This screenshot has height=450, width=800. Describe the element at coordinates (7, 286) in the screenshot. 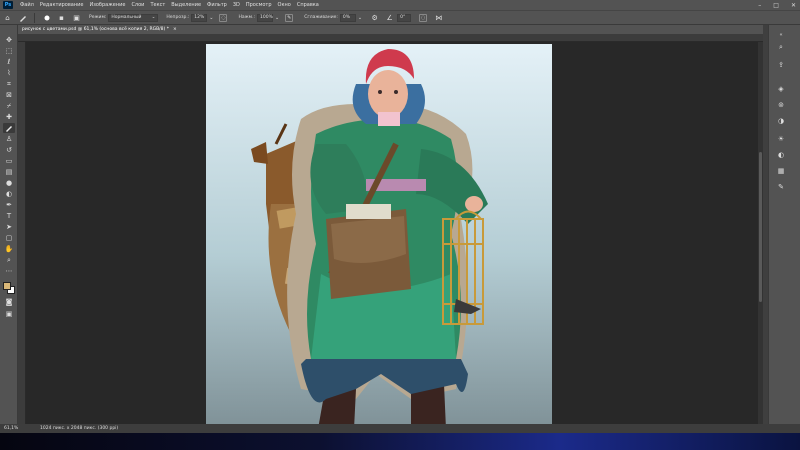

I see `foreground-color-swatch` at that location.